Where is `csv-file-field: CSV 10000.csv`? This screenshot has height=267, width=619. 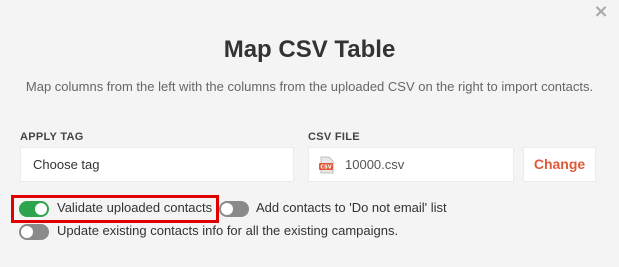
csv-file-field: CSV 10000.csv is located at coordinates (411, 164).